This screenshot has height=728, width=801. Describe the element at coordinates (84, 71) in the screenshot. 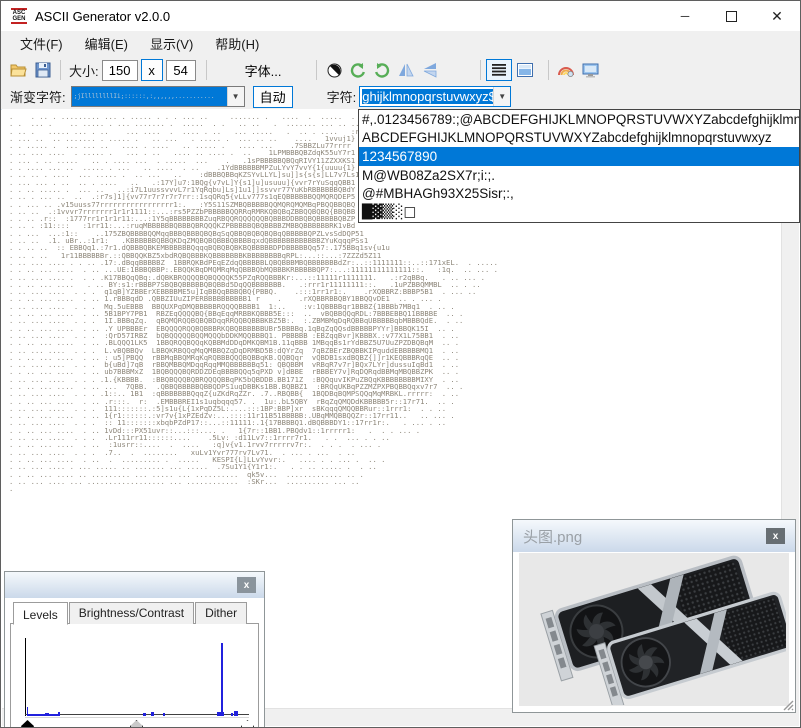

I see `size-label: 大小:` at that location.